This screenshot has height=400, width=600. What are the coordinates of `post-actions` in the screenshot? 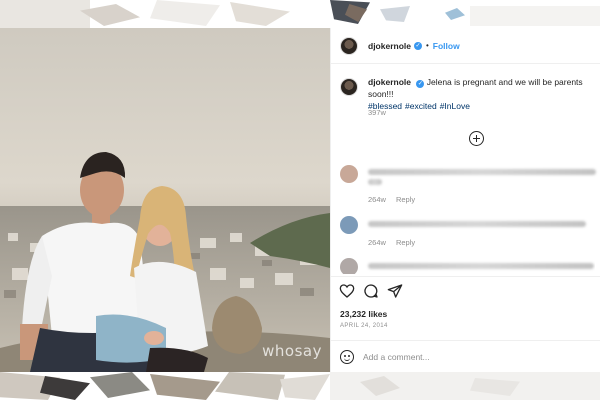 It's located at (371, 291).